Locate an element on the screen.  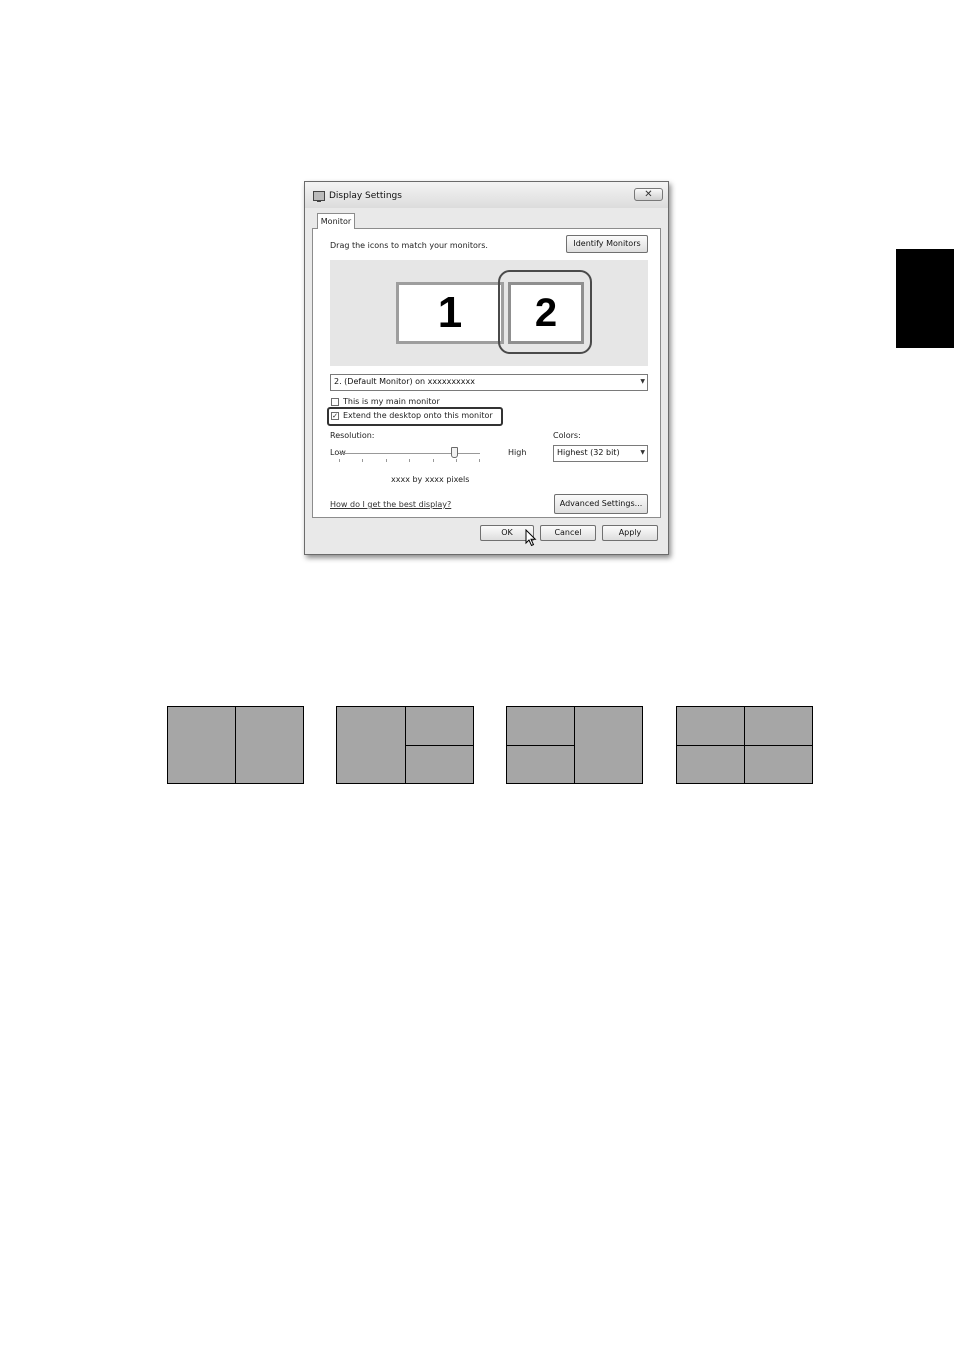
best-display-help-link: How do I get the best display? is located at coordinates (390, 504).